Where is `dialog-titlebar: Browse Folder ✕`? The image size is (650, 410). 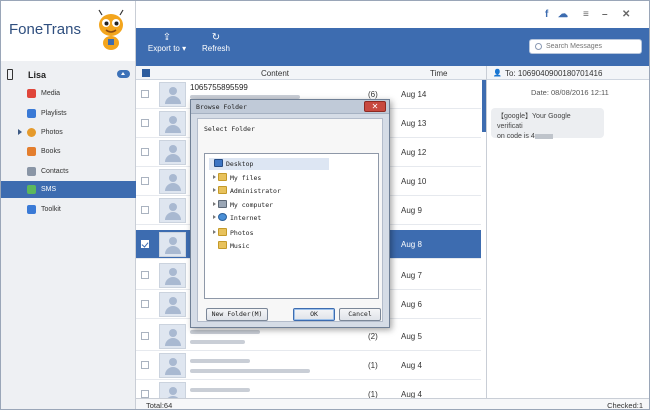
dialog-titlebar: Browse Folder ✕ is located at coordinates (290, 107).